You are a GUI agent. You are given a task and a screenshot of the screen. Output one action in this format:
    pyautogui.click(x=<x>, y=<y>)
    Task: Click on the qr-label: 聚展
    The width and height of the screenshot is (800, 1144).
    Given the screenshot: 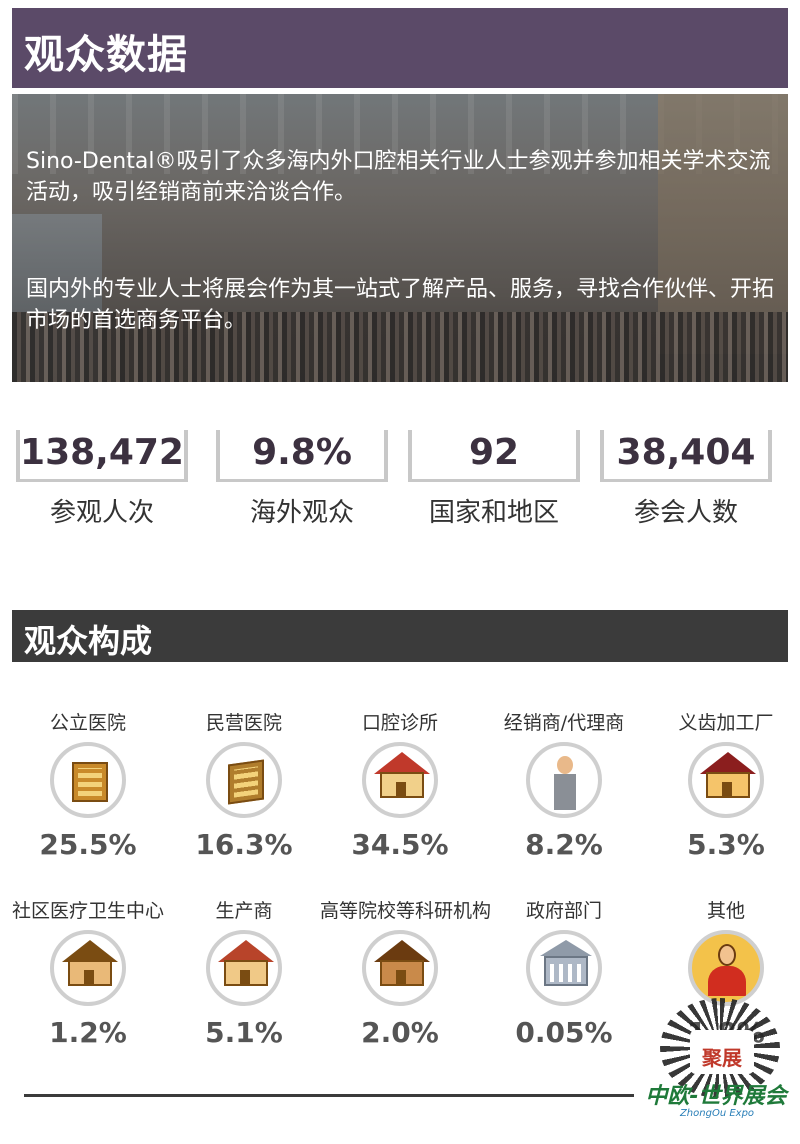 What is the action you would take?
    pyautogui.click(x=722, y=1058)
    